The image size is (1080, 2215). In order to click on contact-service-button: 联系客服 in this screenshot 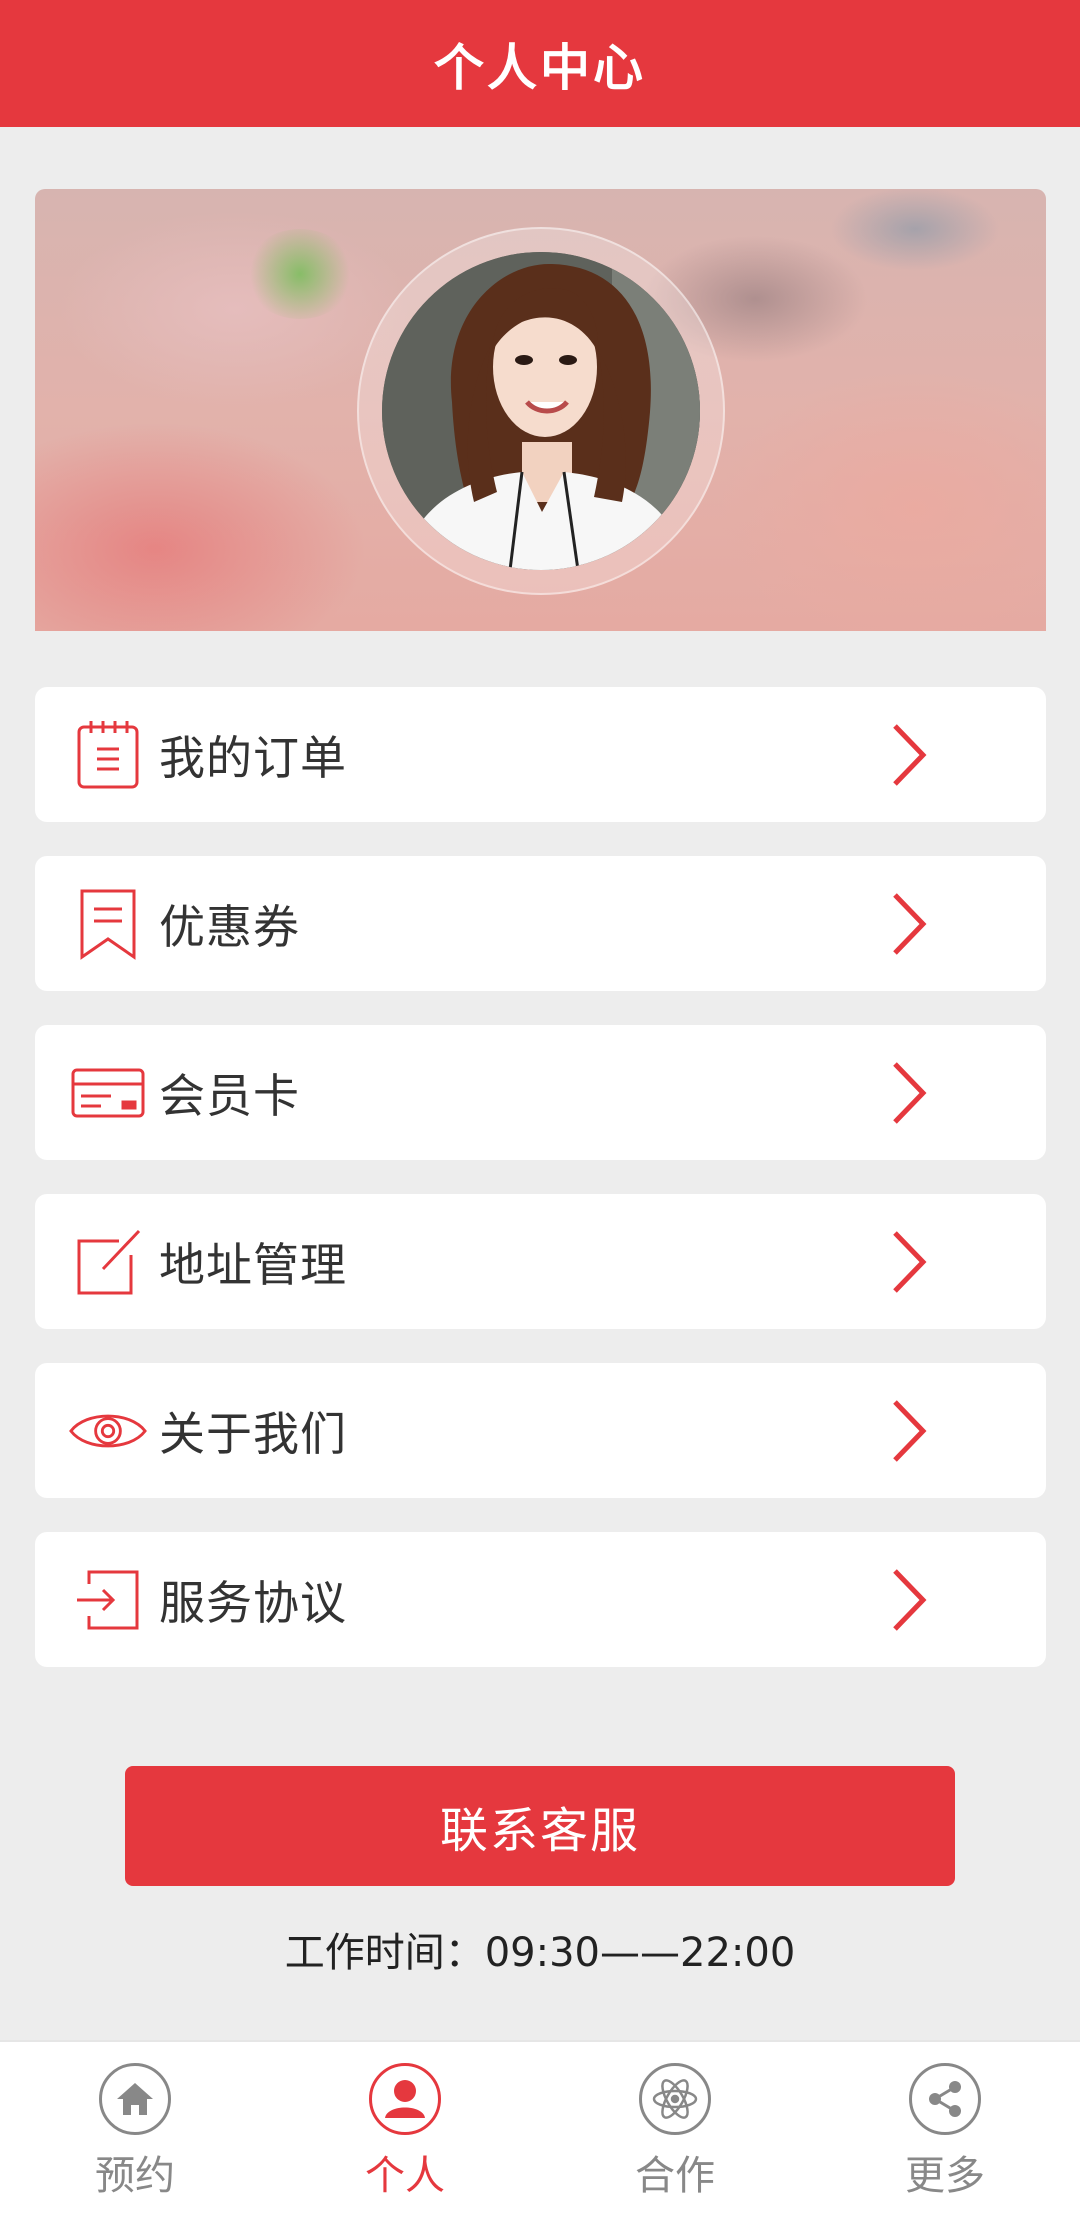, I will do `click(540, 1826)`.